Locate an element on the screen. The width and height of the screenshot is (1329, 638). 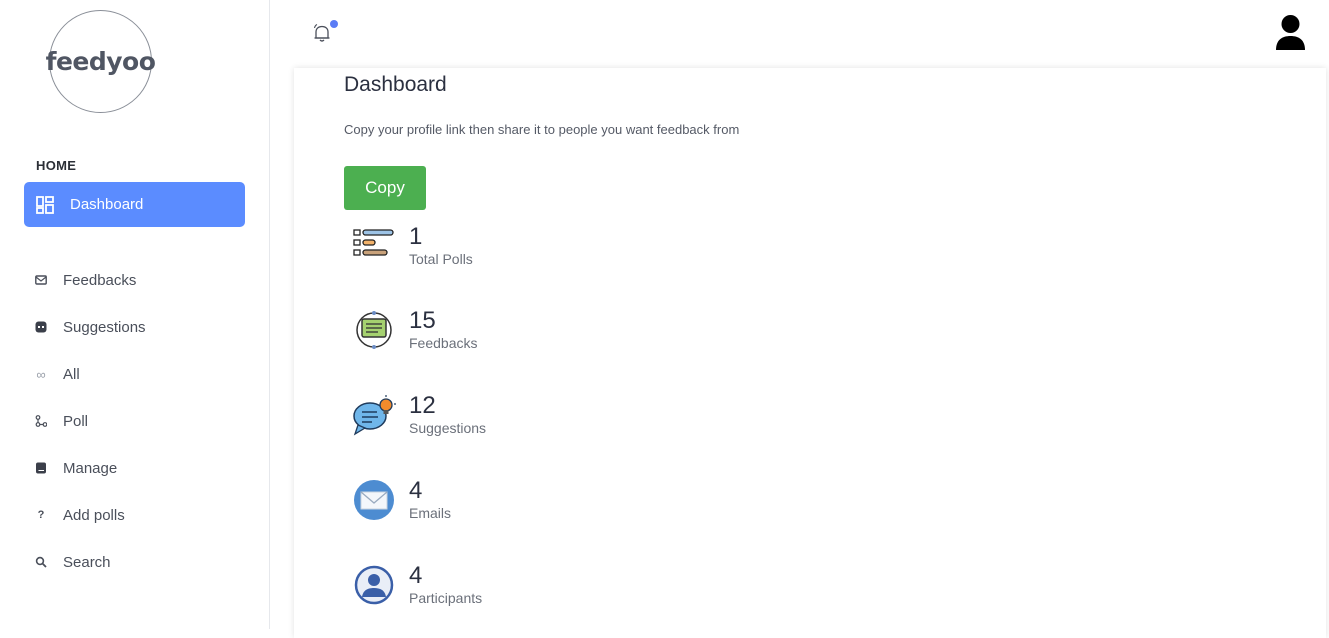
sidebar-item-label: All is located at coordinates (71, 374).